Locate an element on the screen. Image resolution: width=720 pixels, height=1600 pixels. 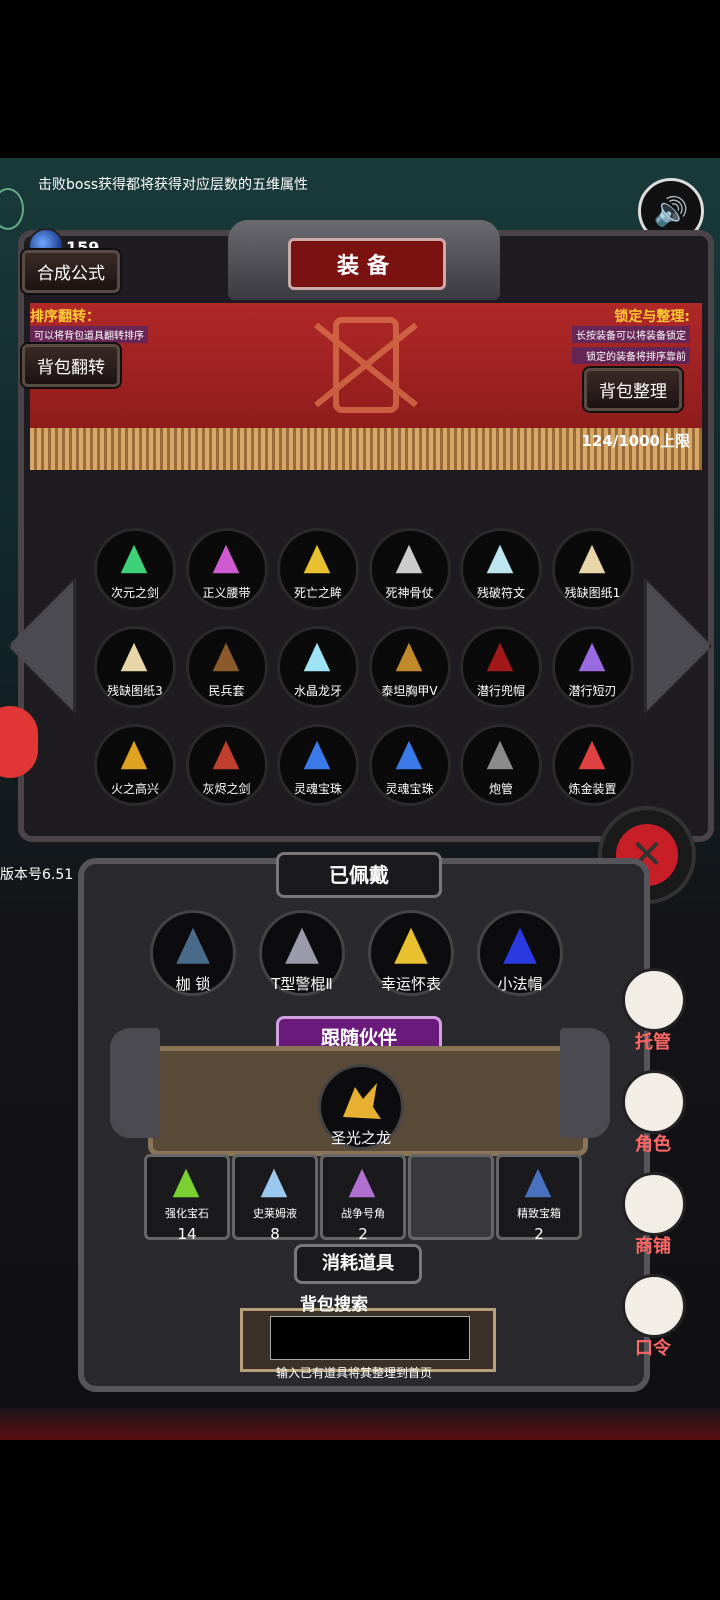
equipped-label: 枷 锁 is located at coordinates (193, 984).